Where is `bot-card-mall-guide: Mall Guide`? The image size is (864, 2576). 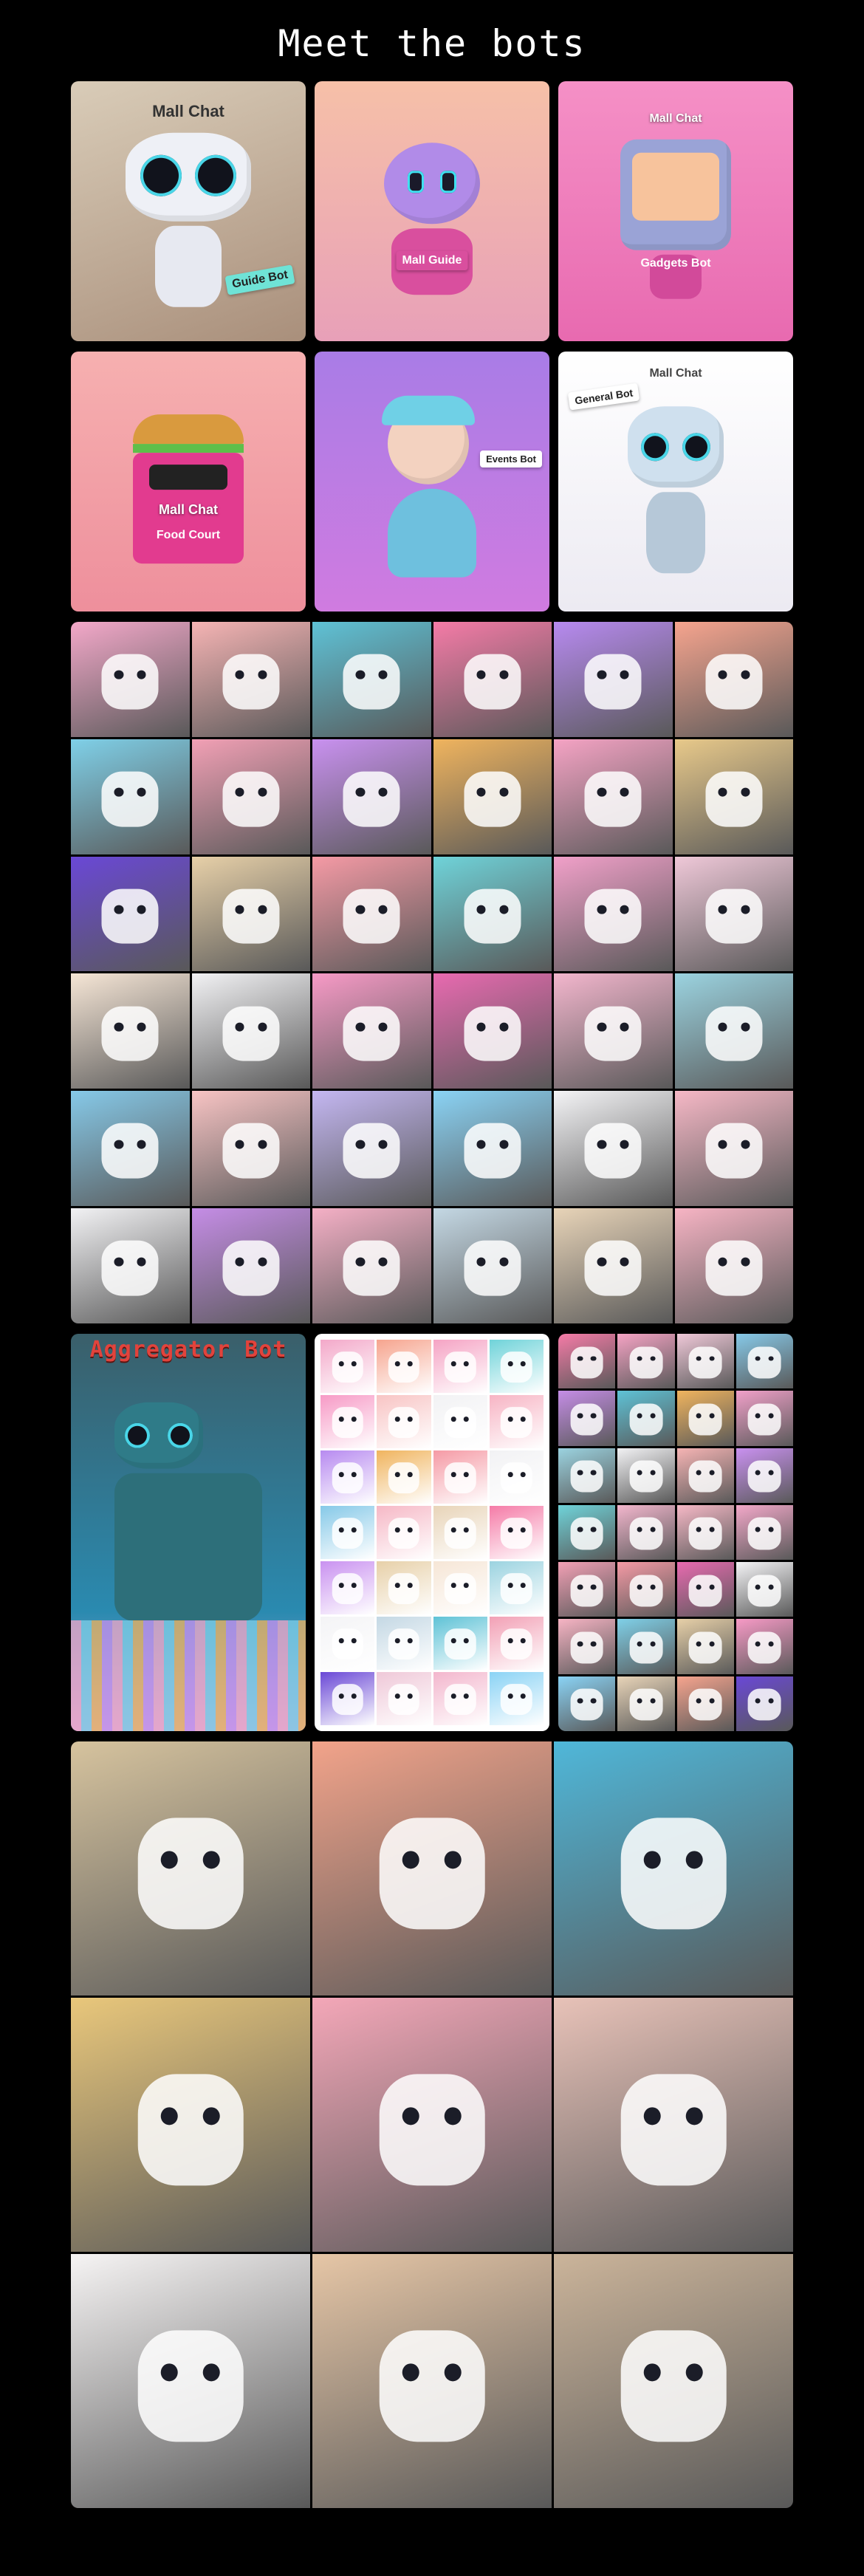
bot-card-mall-guide: Mall Guide is located at coordinates (432, 211).